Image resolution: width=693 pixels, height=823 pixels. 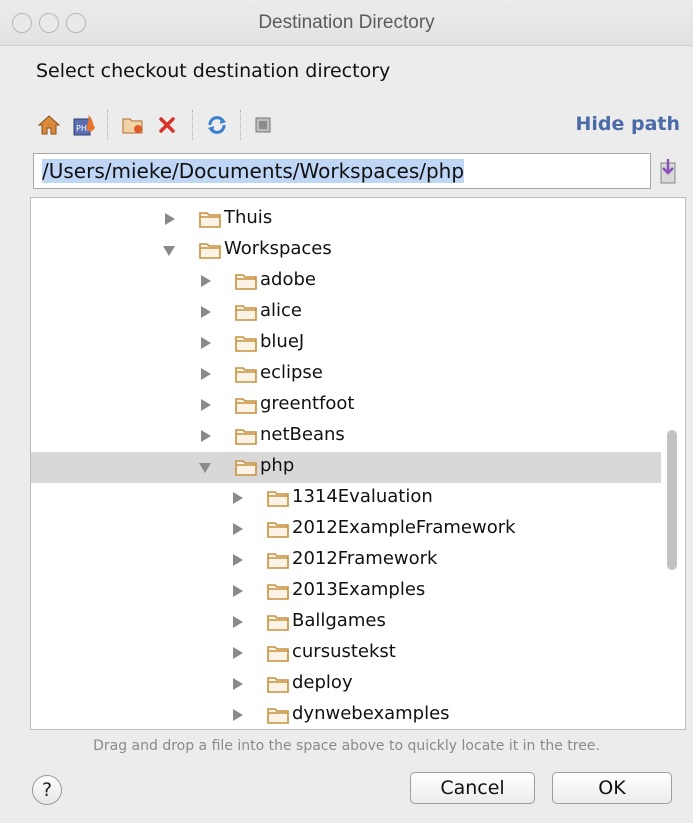 What do you see at coordinates (263, 125) in the screenshot?
I see `show-hidden-icon` at bounding box center [263, 125].